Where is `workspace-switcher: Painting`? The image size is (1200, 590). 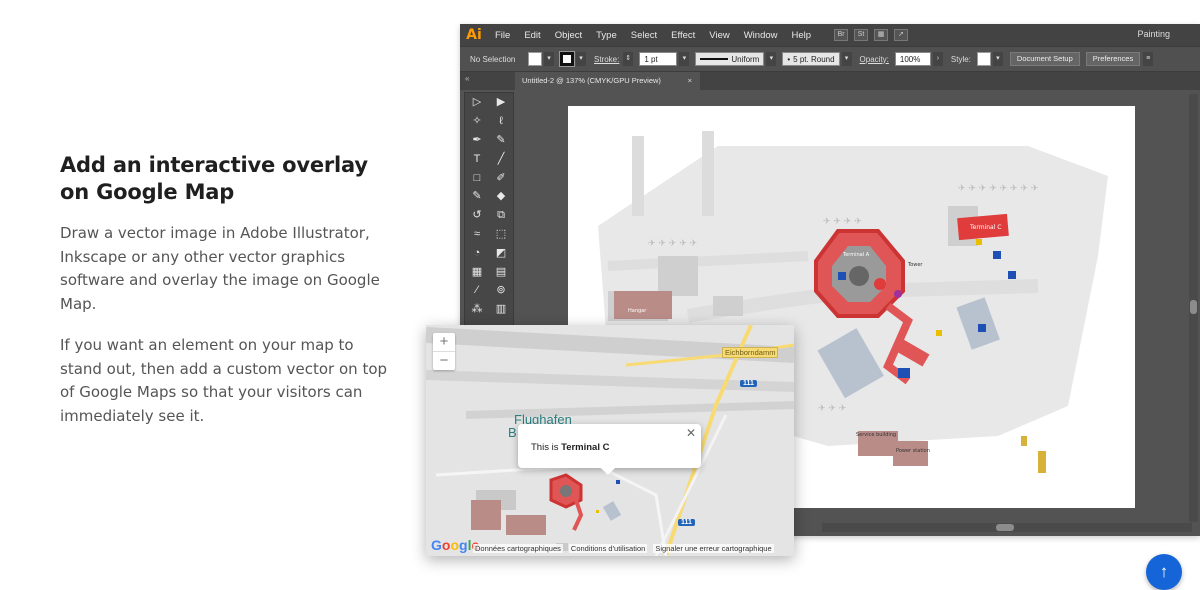
workspace-switcher: Painting is located at coordinates (1153, 34).